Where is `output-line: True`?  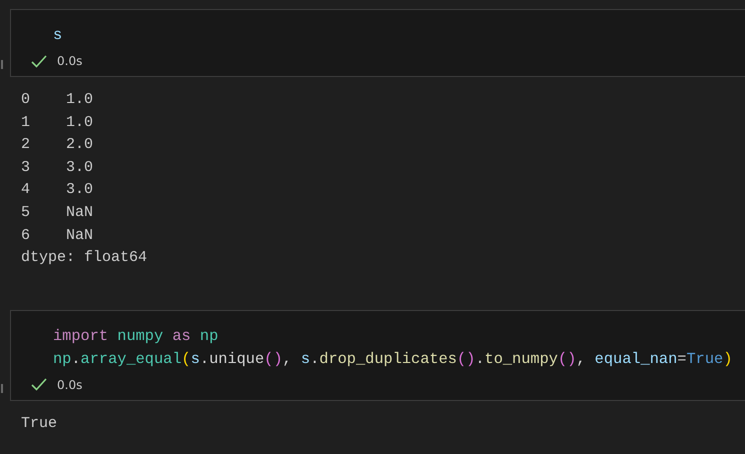 output-line: True is located at coordinates (39, 424).